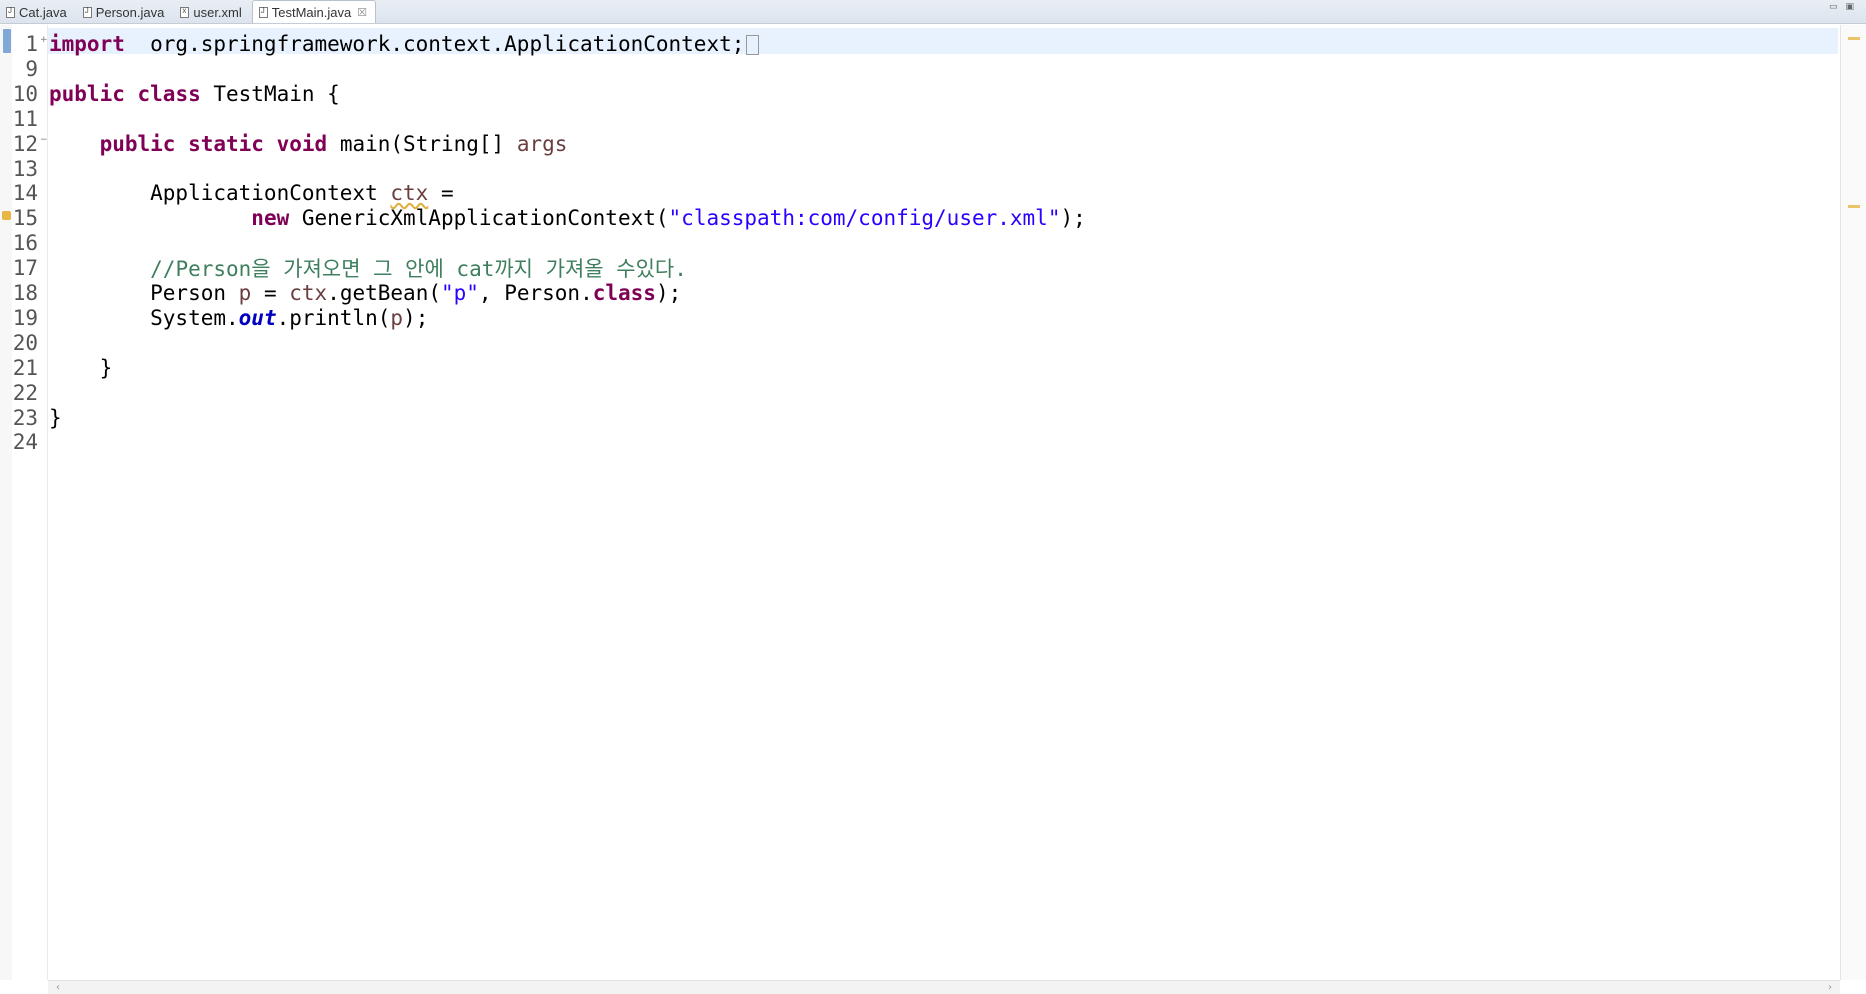 The width and height of the screenshot is (1866, 994). I want to click on code-text: public static void main(String[] args, so click(308, 143).